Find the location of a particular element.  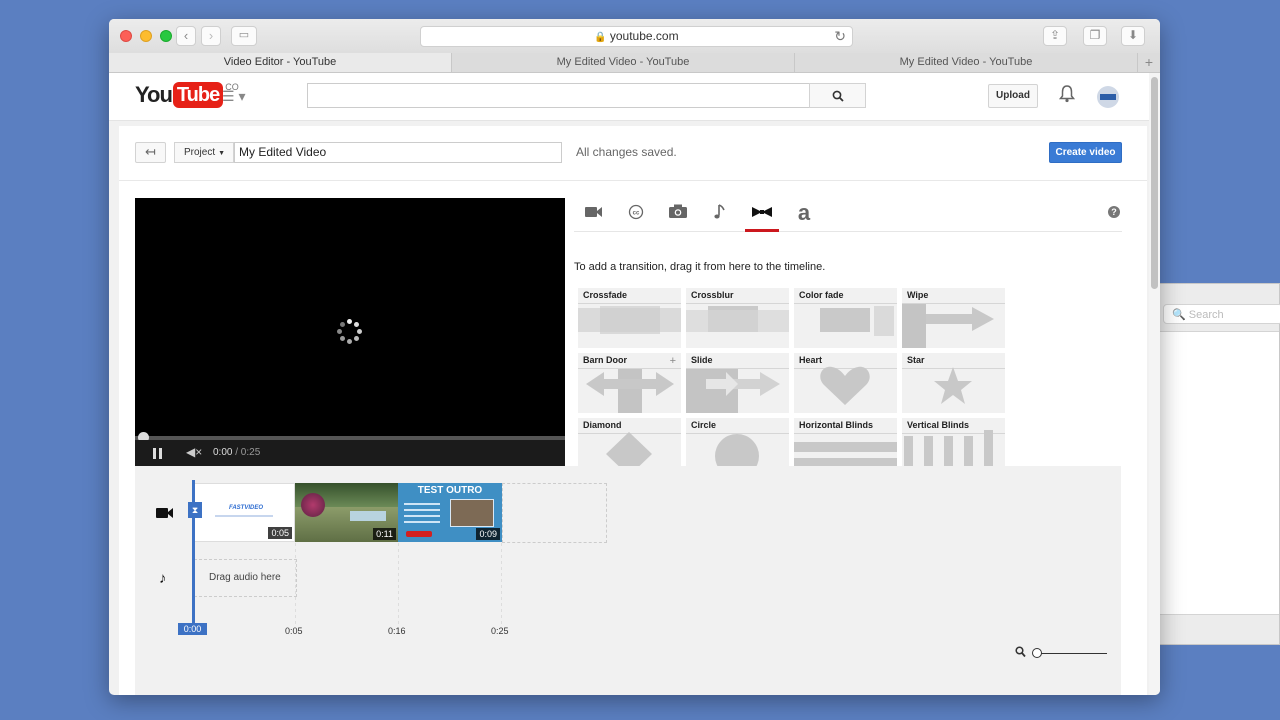

avatar is located at coordinates (1108, 97).